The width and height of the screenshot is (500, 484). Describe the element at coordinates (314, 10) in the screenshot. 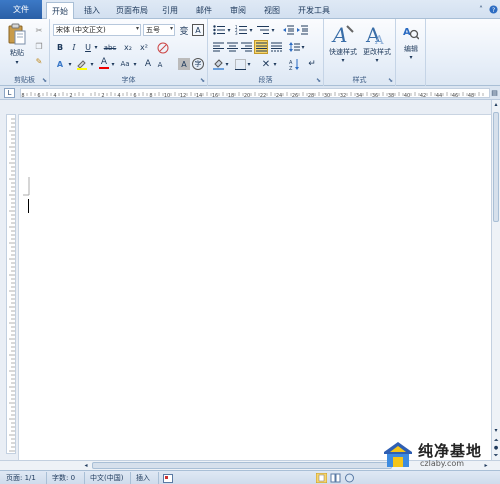

I see `tab-developer: 开发工具` at that location.